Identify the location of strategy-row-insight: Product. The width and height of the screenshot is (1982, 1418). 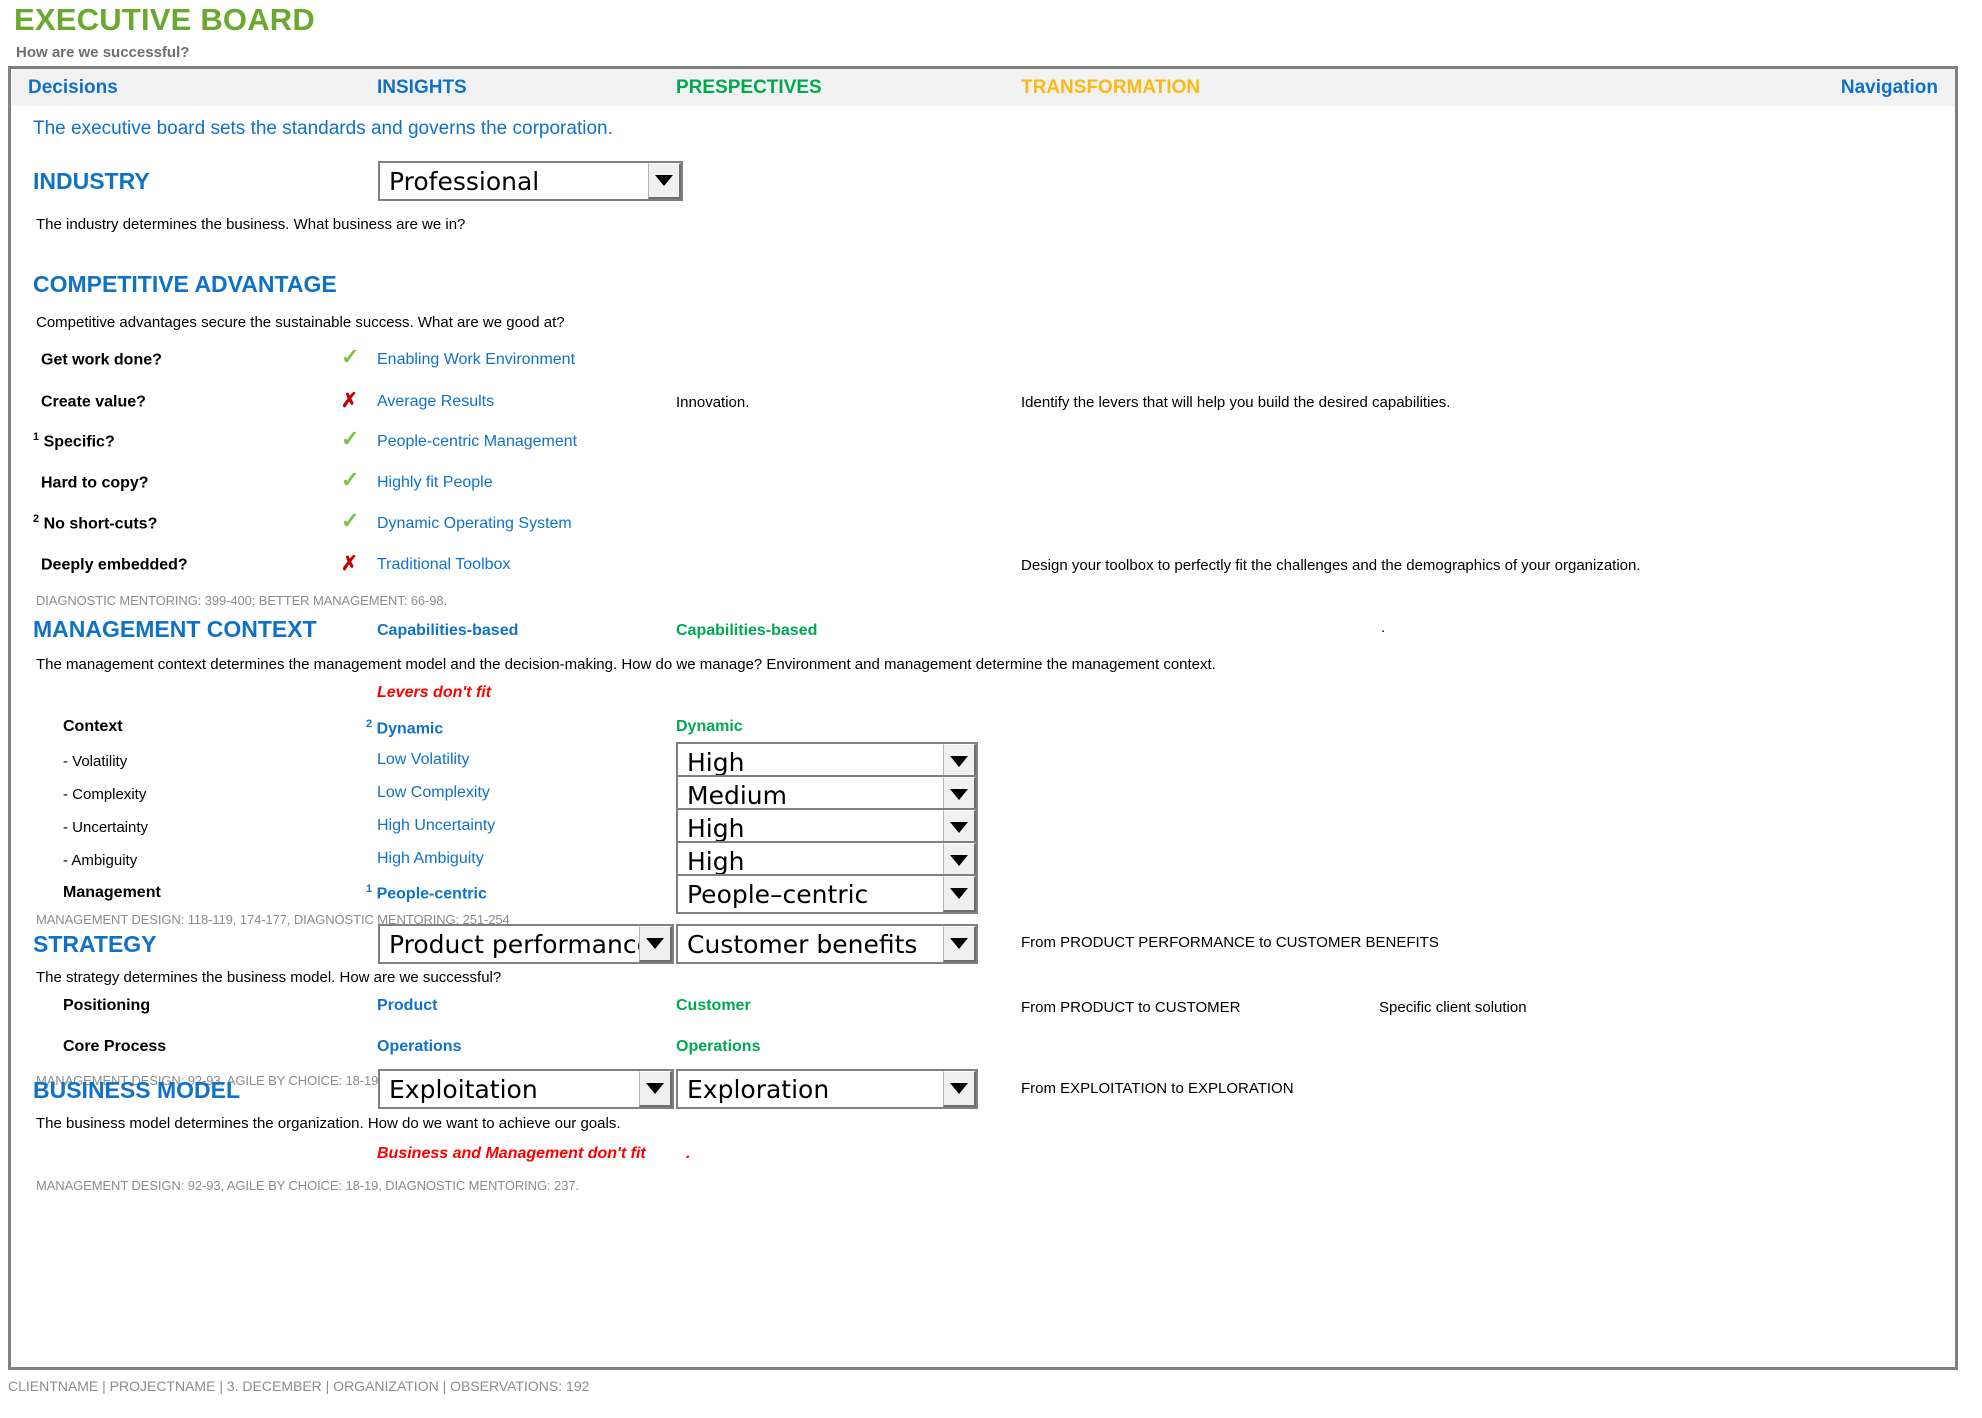
(407, 1006).